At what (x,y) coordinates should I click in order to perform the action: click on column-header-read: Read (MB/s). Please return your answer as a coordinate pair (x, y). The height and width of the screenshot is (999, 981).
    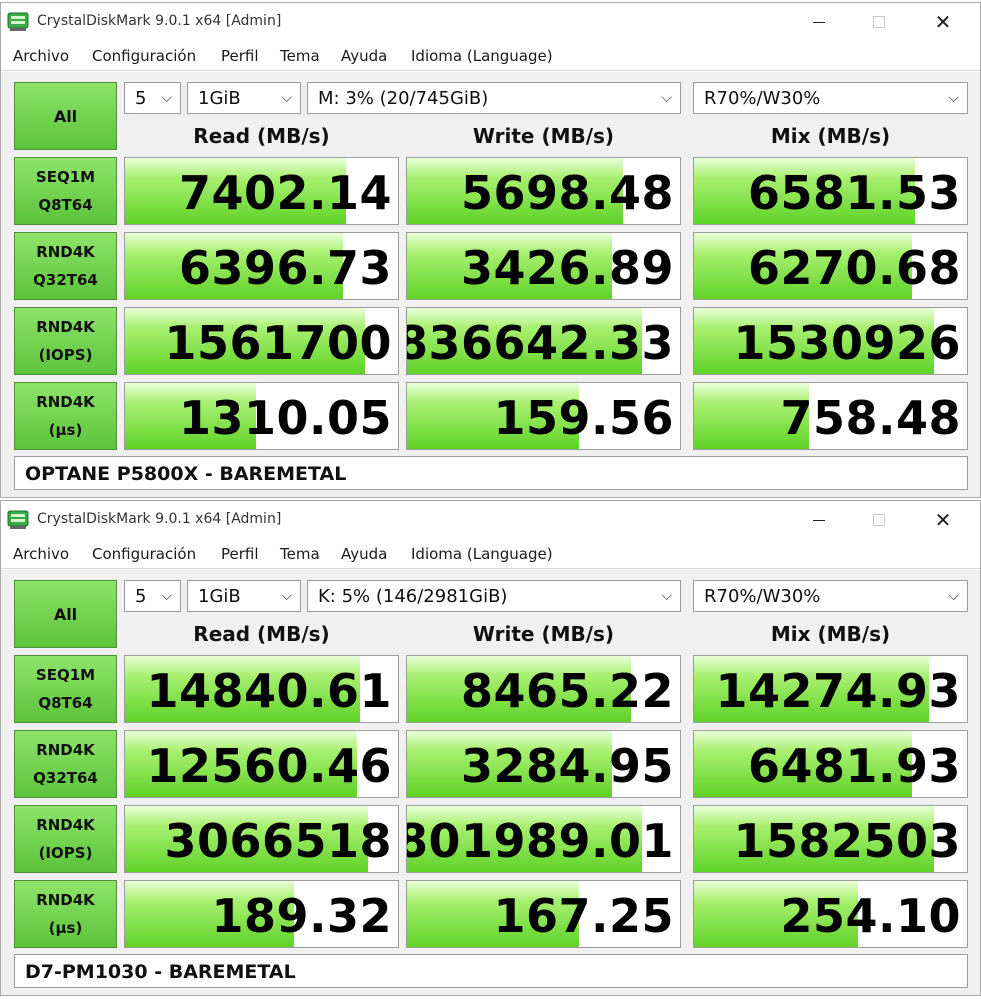
    Looking at the image, I should click on (261, 634).